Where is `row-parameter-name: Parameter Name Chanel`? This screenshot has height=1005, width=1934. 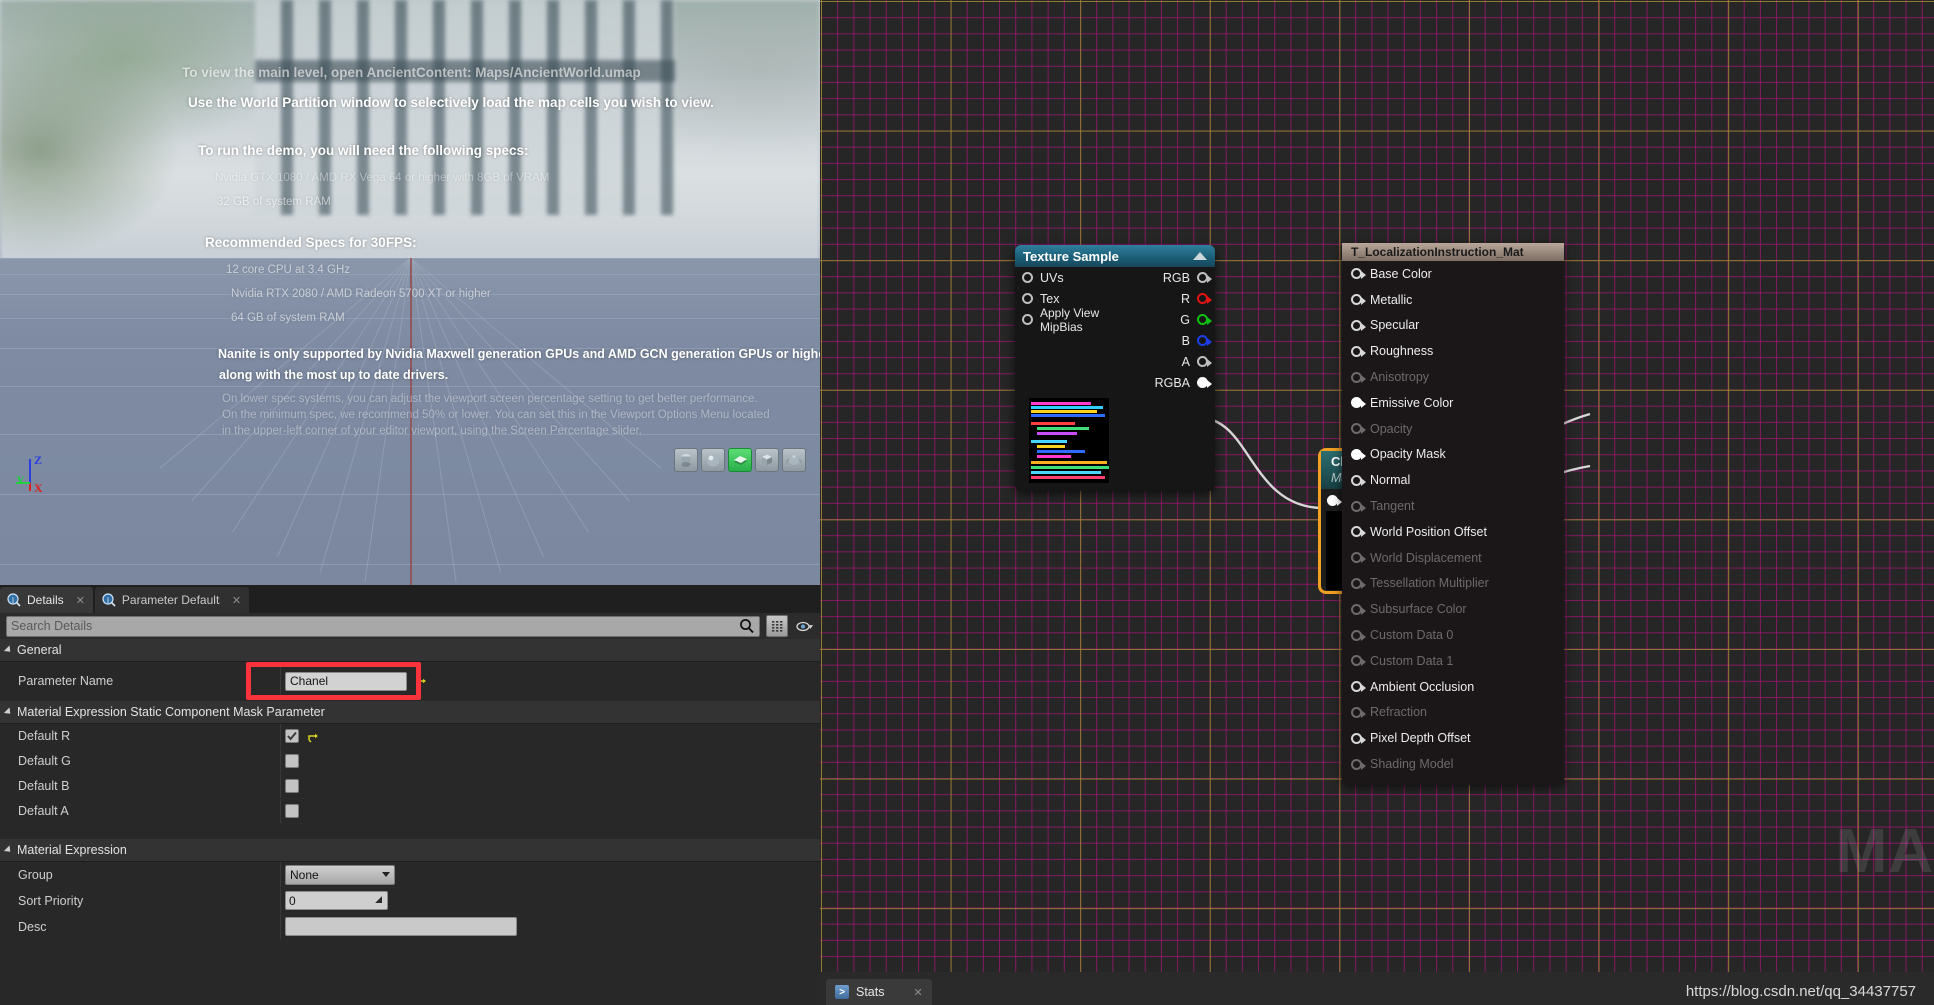 row-parameter-name: Parameter Name Chanel is located at coordinates (410, 681).